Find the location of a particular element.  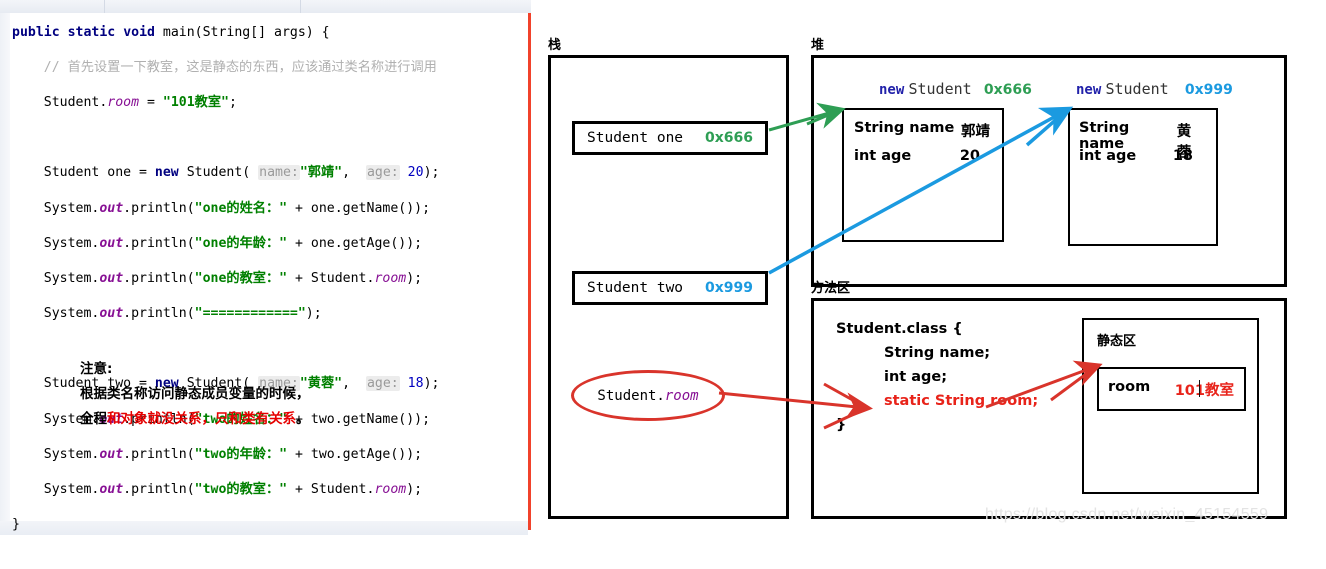

class-close: } is located at coordinates (841, 425).